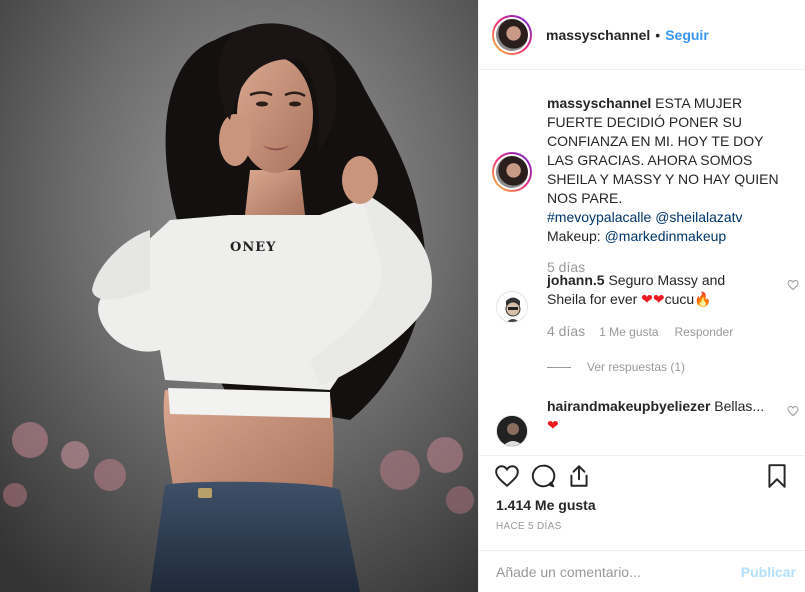 This screenshot has height=592, width=805. I want to click on comment-item: hairandmakeupbyeliezer Bellas... ❤, so click(645, 422).